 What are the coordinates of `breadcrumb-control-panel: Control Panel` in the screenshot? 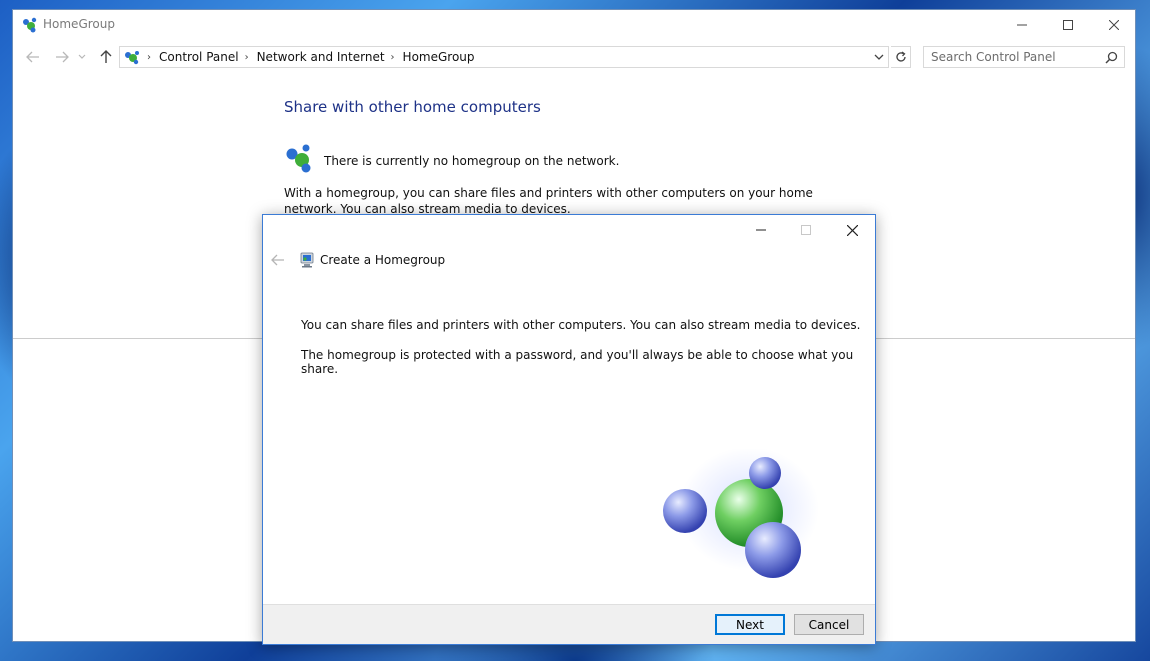 It's located at (199, 57).